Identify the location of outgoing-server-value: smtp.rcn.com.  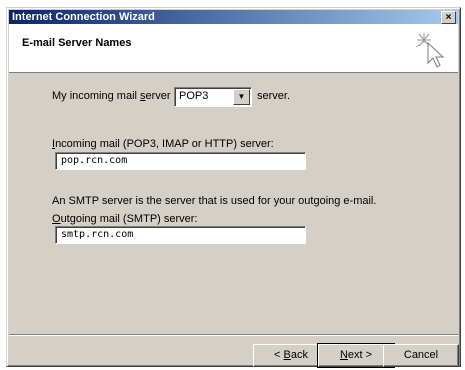
(97, 234).